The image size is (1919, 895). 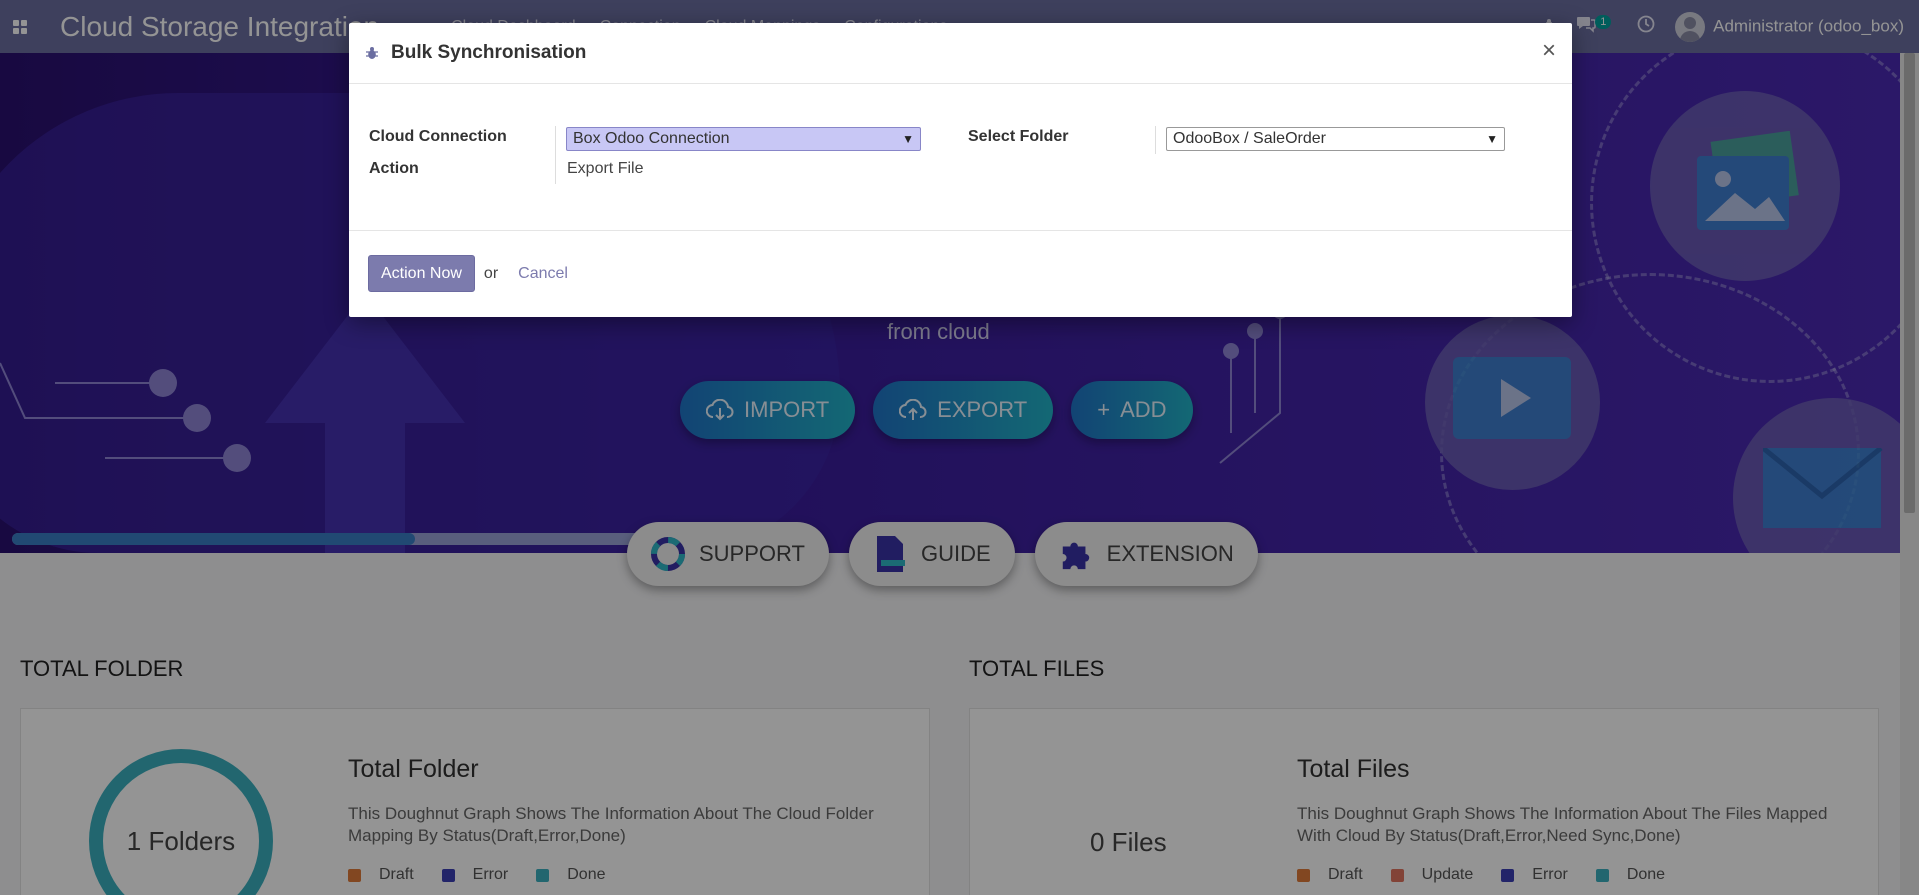 I want to click on dialog-footer: Action Now or Cancel, so click(x=960, y=273).